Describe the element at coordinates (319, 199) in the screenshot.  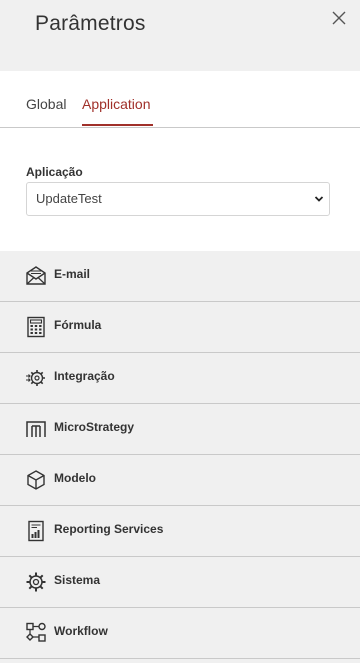
I see `chevron-down-icon` at that location.